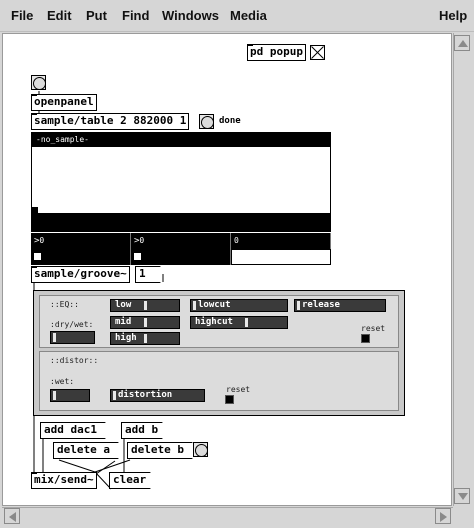 Image resolution: width=474 pixels, height=528 pixels. I want to click on clear-message: clear, so click(130, 480).